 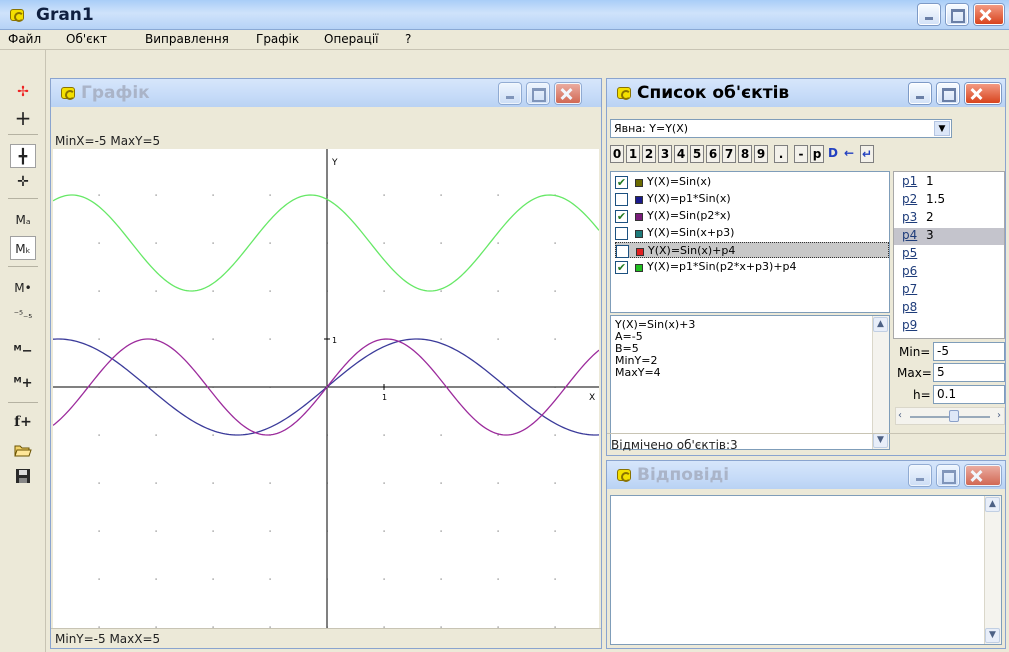 I want to click on main-minimize-button, so click(x=929, y=14).